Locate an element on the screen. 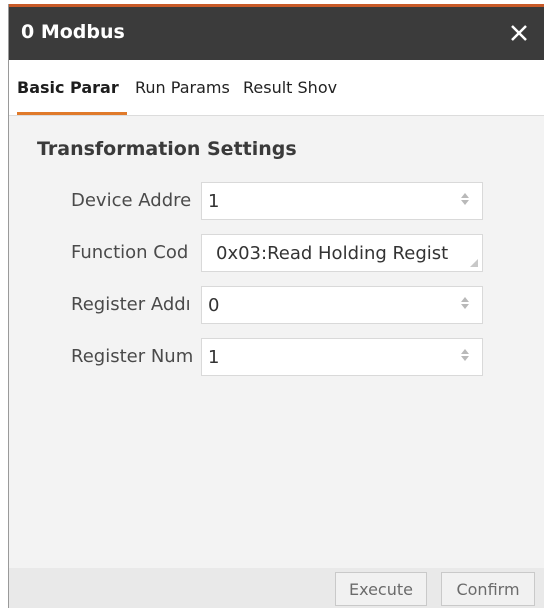 The height and width of the screenshot is (608, 544). close-icon is located at coordinates (519, 33).